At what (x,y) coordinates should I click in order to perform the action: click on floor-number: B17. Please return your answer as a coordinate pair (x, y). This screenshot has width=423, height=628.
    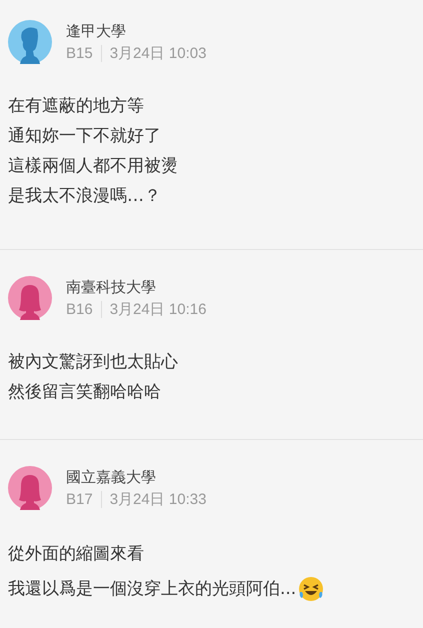
    Looking at the image, I should click on (84, 499).